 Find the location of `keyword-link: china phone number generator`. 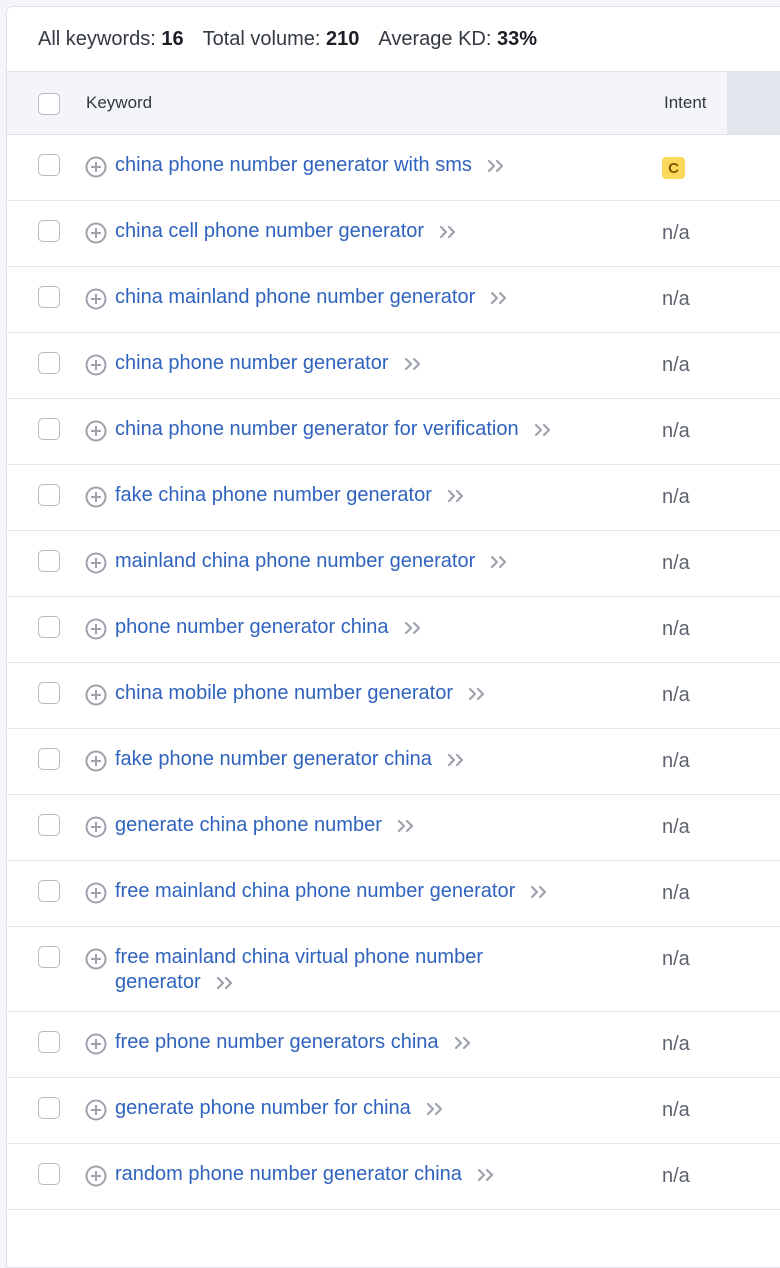

keyword-link: china phone number generator is located at coordinates (375, 363).